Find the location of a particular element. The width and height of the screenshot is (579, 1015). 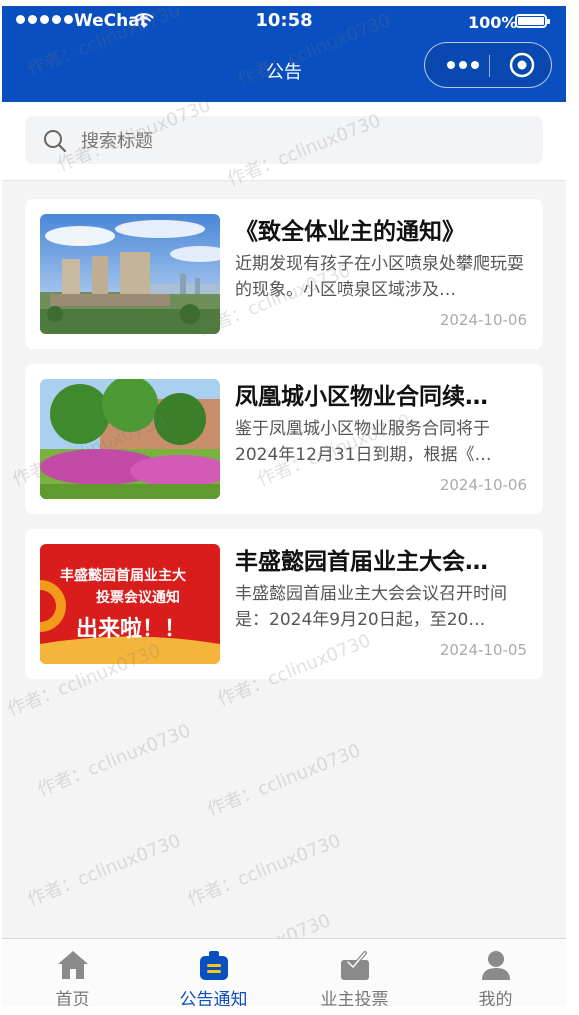

profile-icon is located at coordinates (495, 965).